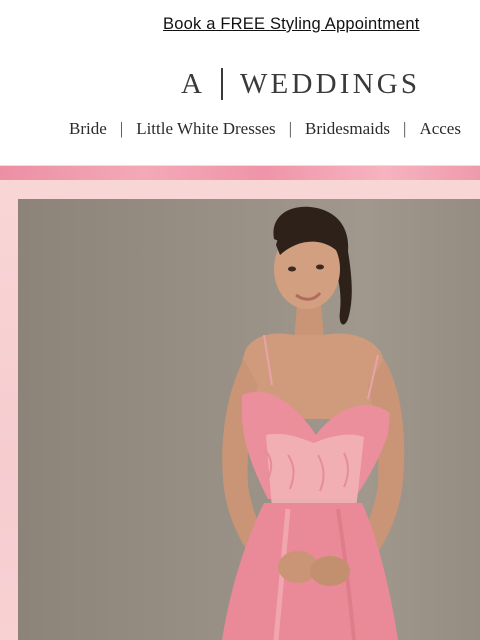 This screenshot has width=480, height=640. I want to click on styling-appointment-link: Book a FREE Styling Appointment, so click(291, 24).